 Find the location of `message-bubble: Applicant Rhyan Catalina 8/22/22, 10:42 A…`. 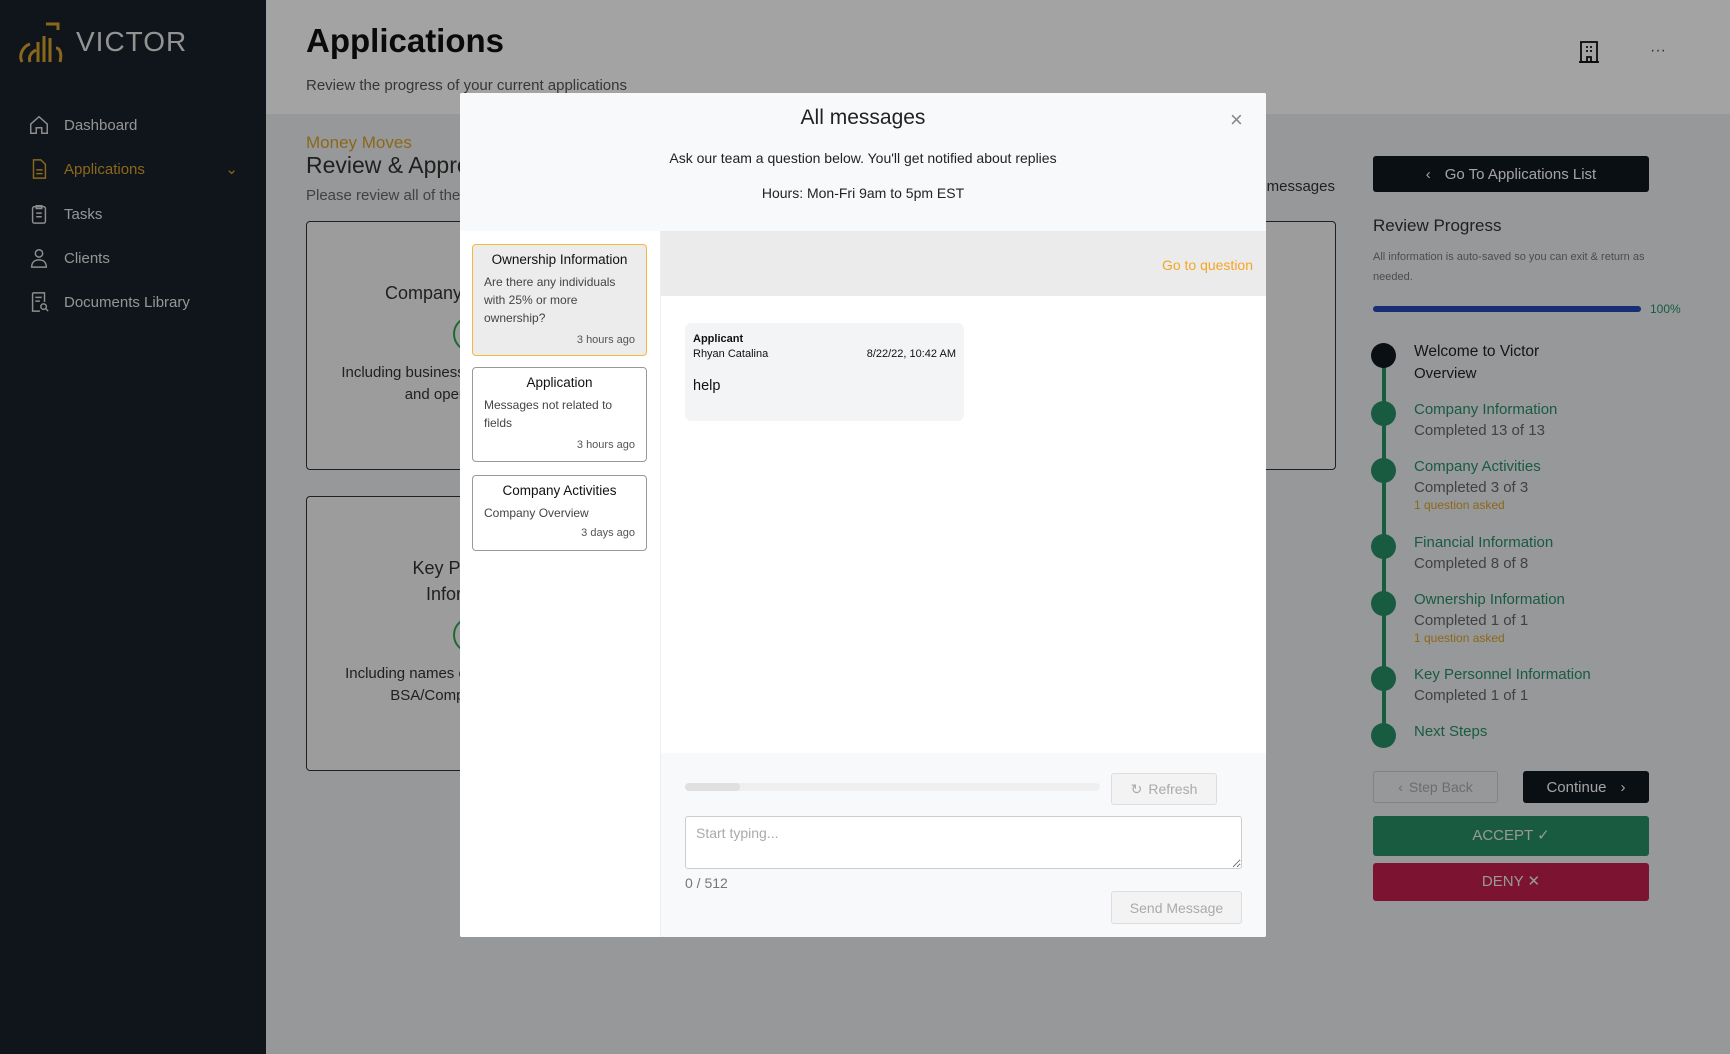

message-bubble: Applicant Rhyan Catalina 8/22/22, 10:42 A… is located at coordinates (824, 372).